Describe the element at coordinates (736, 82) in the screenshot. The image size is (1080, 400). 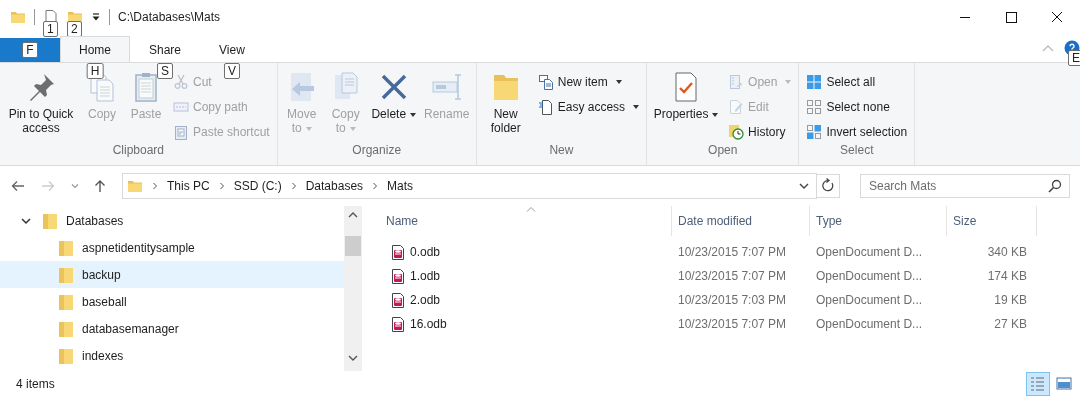
I see `open-icon` at that location.